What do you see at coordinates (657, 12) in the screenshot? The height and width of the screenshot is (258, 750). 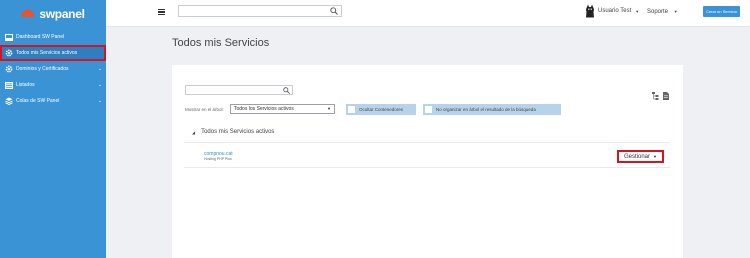 I see `support-label: Soporte` at bounding box center [657, 12].